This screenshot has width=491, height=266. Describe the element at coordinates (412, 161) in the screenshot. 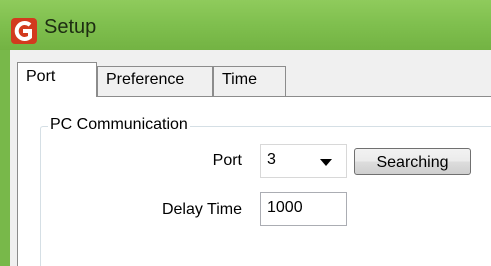

I see `searching-button: Searching` at that location.